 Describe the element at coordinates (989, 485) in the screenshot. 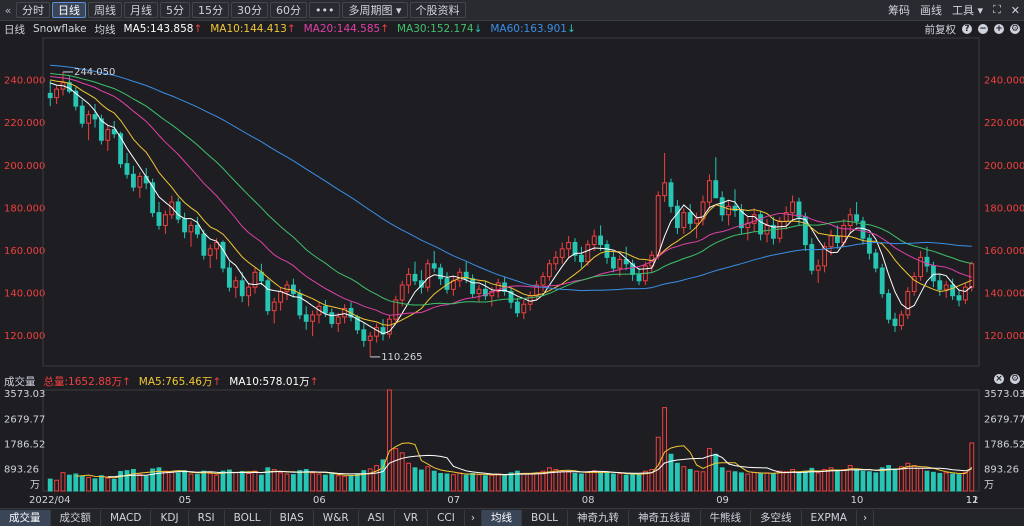

I see `volume-unit-right: 万` at that location.